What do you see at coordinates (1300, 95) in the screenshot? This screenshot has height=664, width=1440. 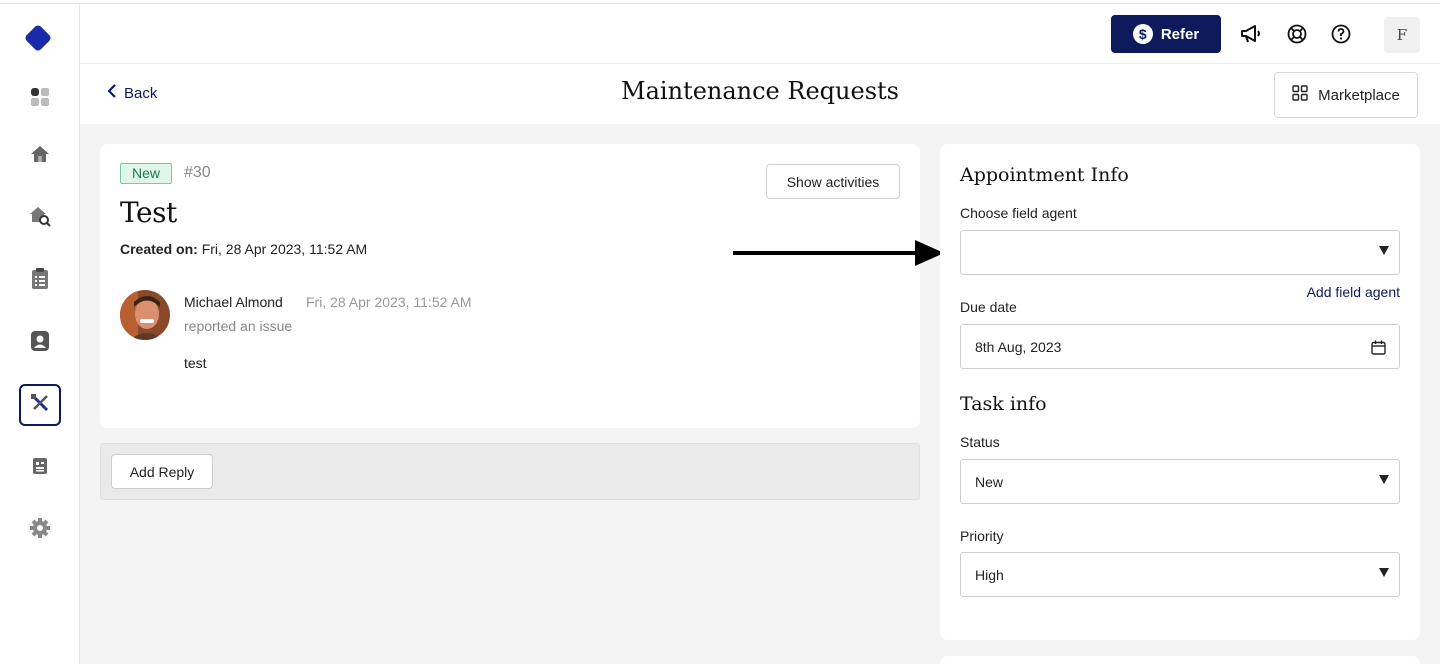 I see `grid-icon` at bounding box center [1300, 95].